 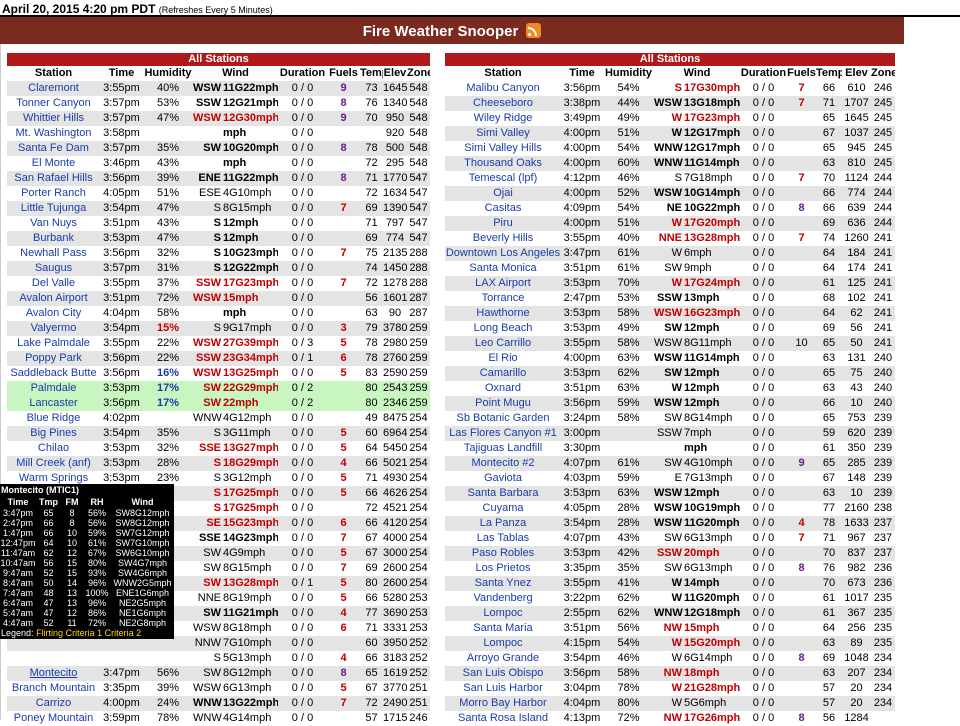 I want to click on station-link: LAX Airport, so click(x=503, y=283).